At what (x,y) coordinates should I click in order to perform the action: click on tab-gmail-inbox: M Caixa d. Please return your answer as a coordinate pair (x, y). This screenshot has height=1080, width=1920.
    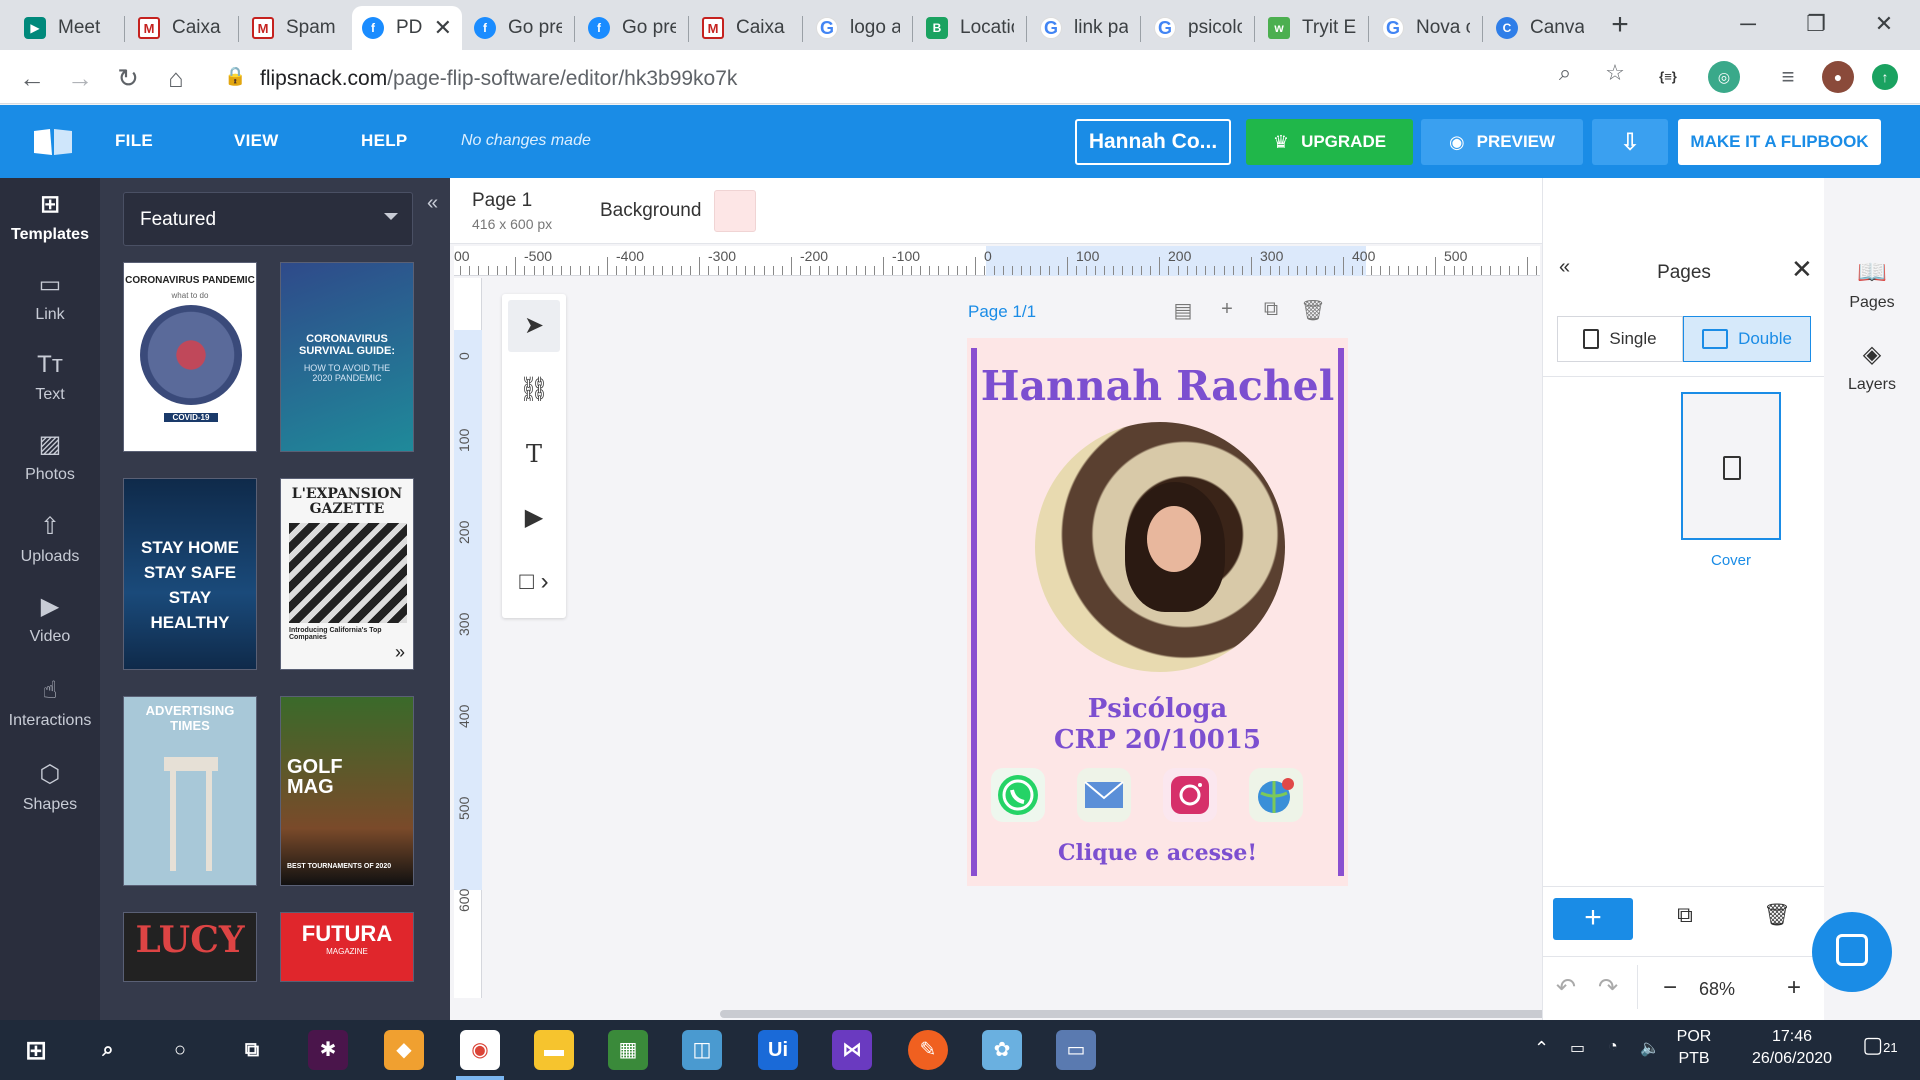
    Looking at the image, I should click on (182, 28).